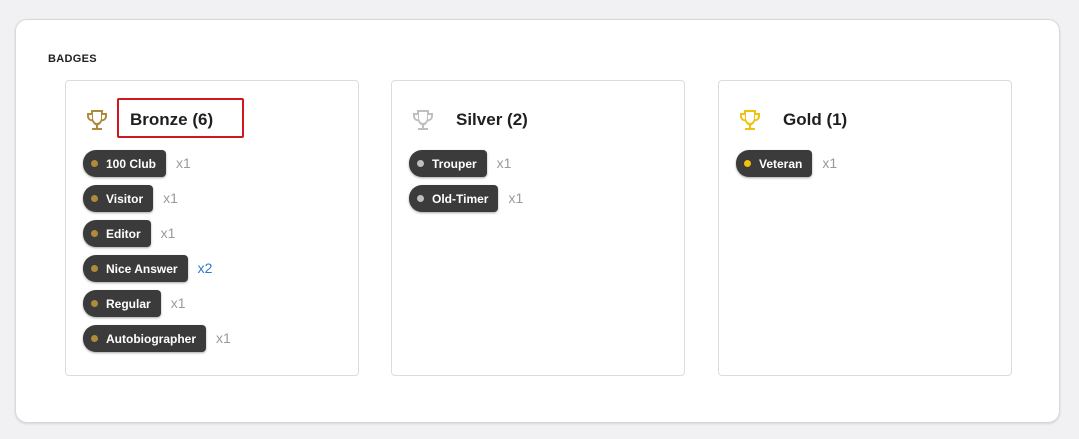 The width and height of the screenshot is (1079, 439). I want to click on badge-chip: Visitor, so click(118, 198).